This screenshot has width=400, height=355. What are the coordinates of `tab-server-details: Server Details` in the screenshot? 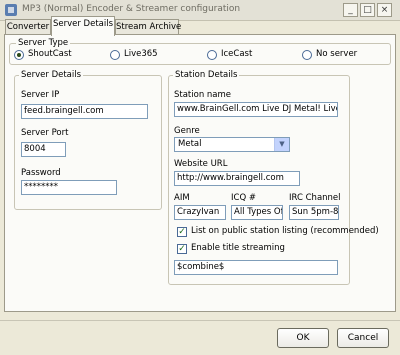 It's located at (83, 26).